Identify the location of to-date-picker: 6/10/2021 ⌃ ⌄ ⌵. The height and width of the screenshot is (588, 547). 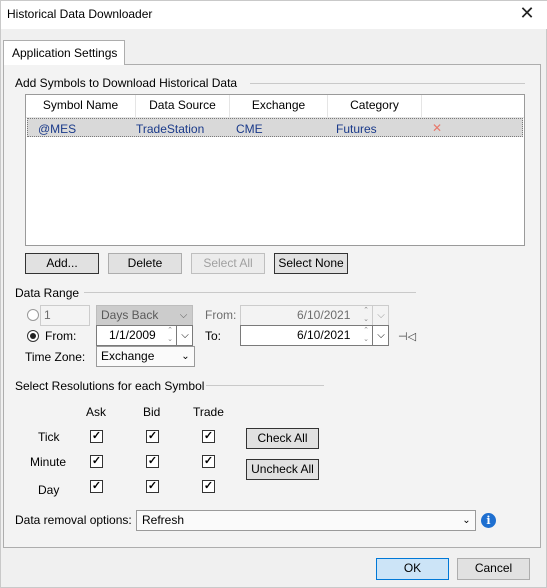
(314, 335).